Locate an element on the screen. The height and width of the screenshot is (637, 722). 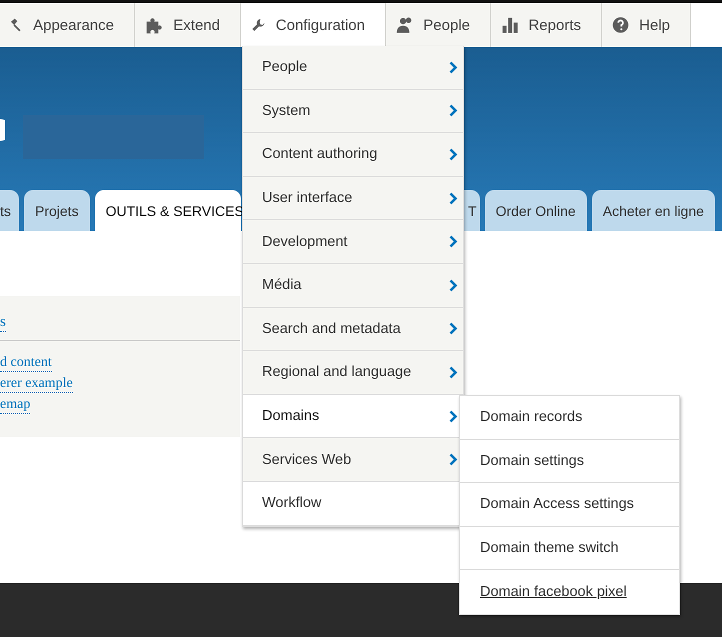
menu-item: Regional and language is located at coordinates (353, 373).